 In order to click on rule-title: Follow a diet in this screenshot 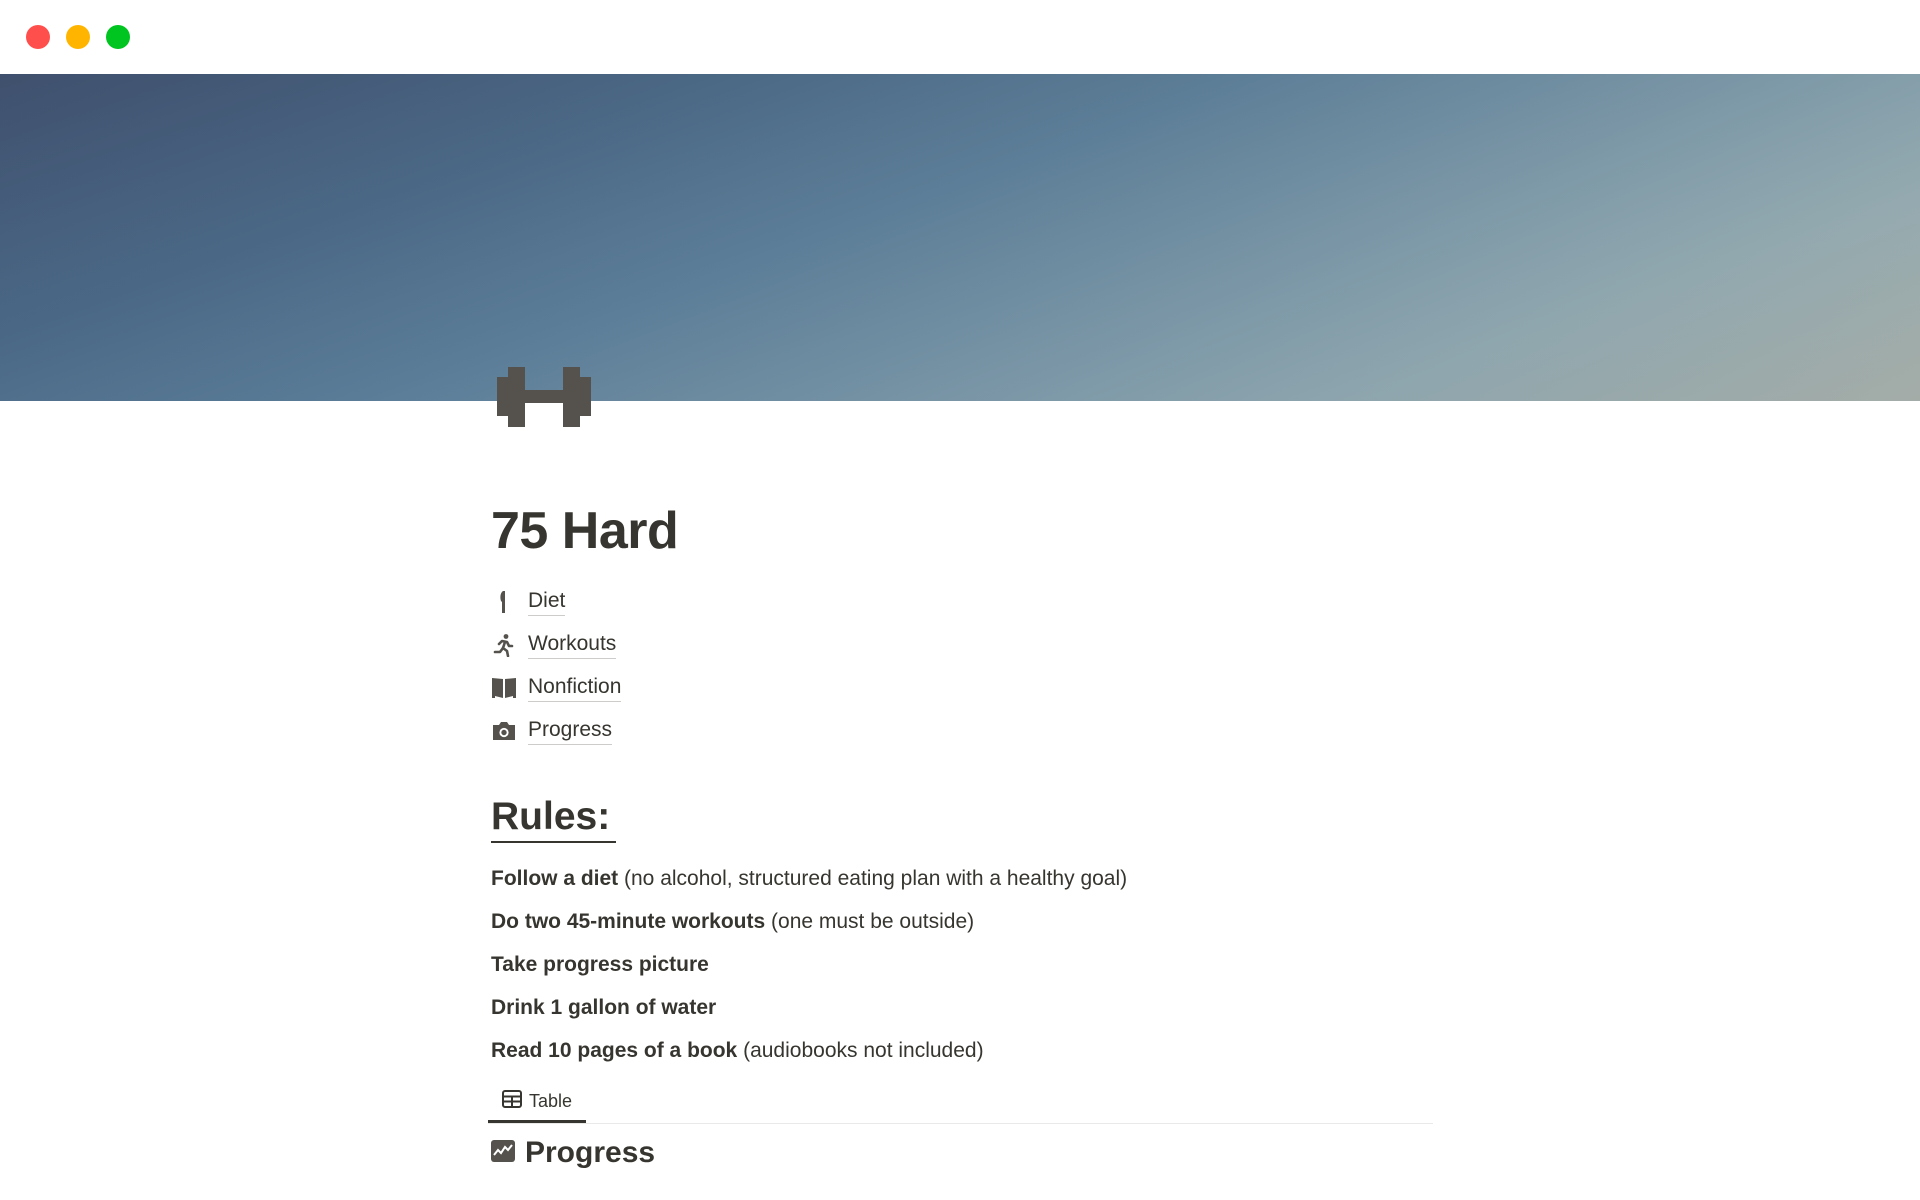, I will do `click(555, 878)`.